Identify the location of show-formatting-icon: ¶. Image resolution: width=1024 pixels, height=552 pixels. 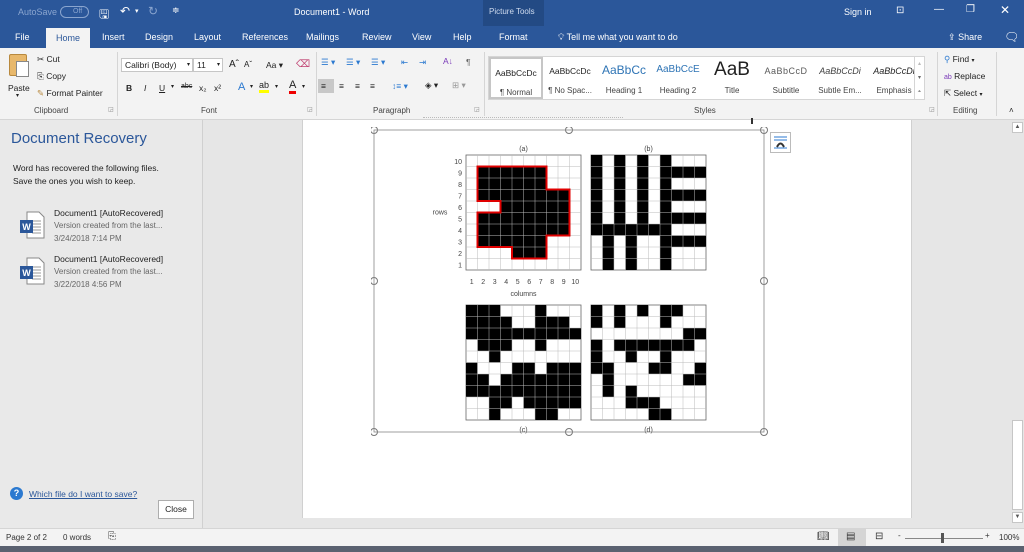
(468, 62).